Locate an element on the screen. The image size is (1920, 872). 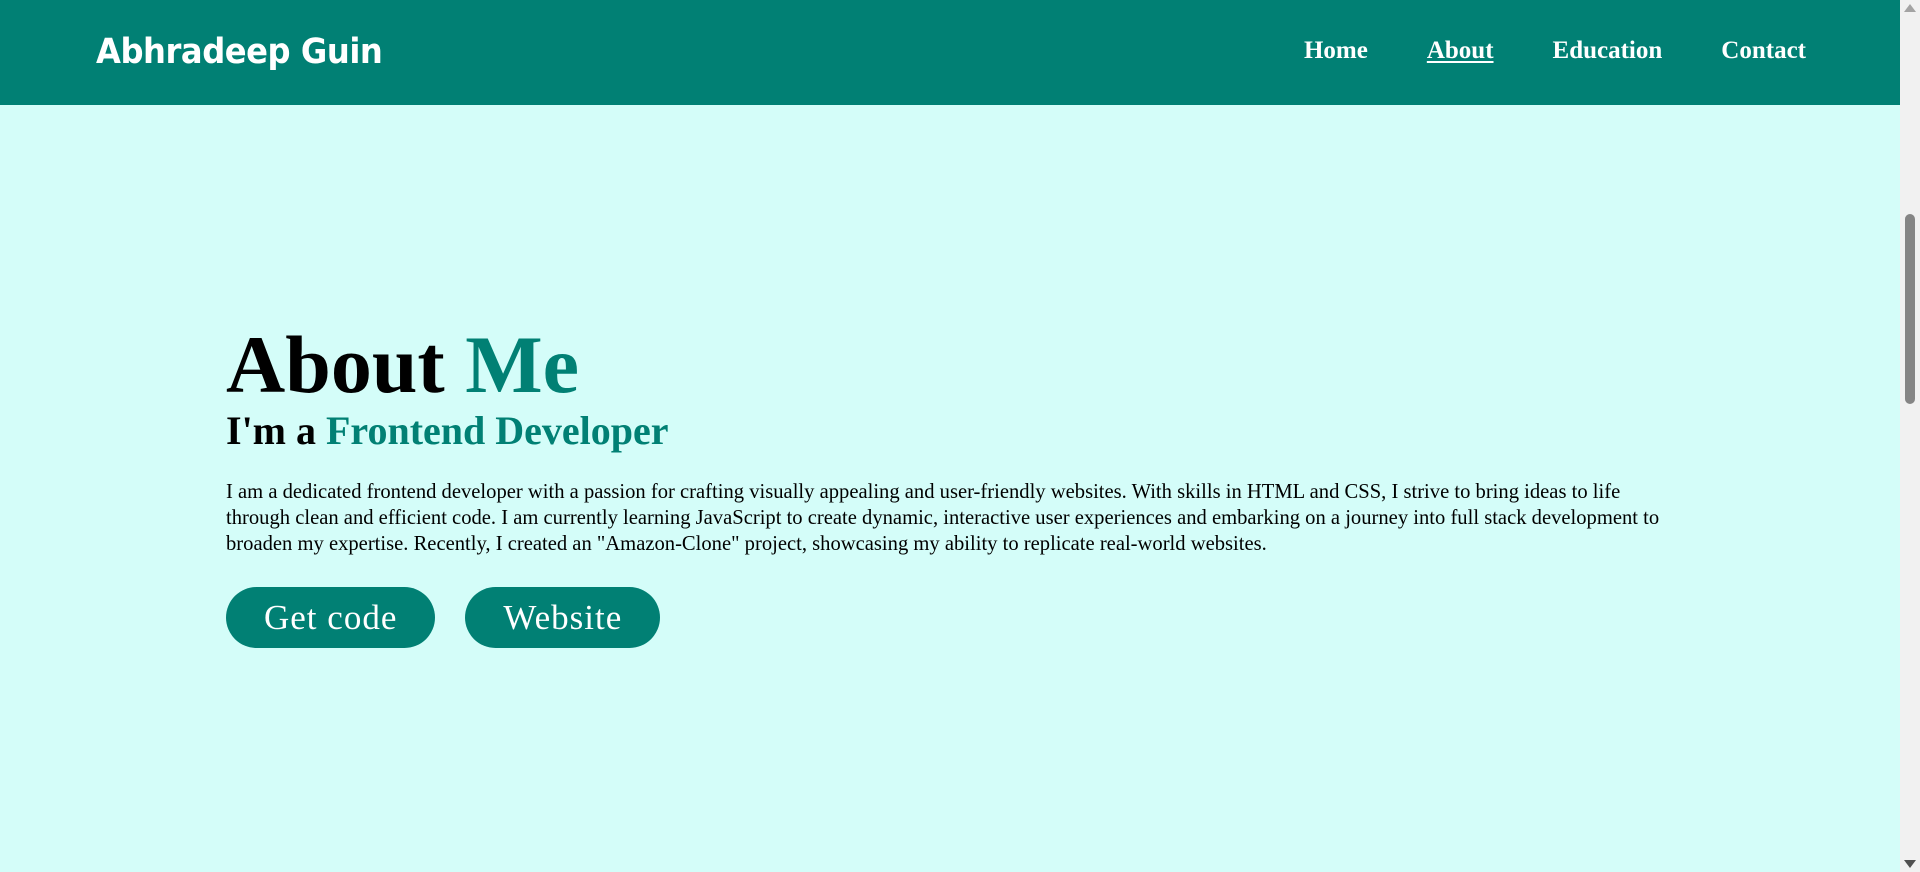
scroll-up-icon is located at coordinates (1910, 8).